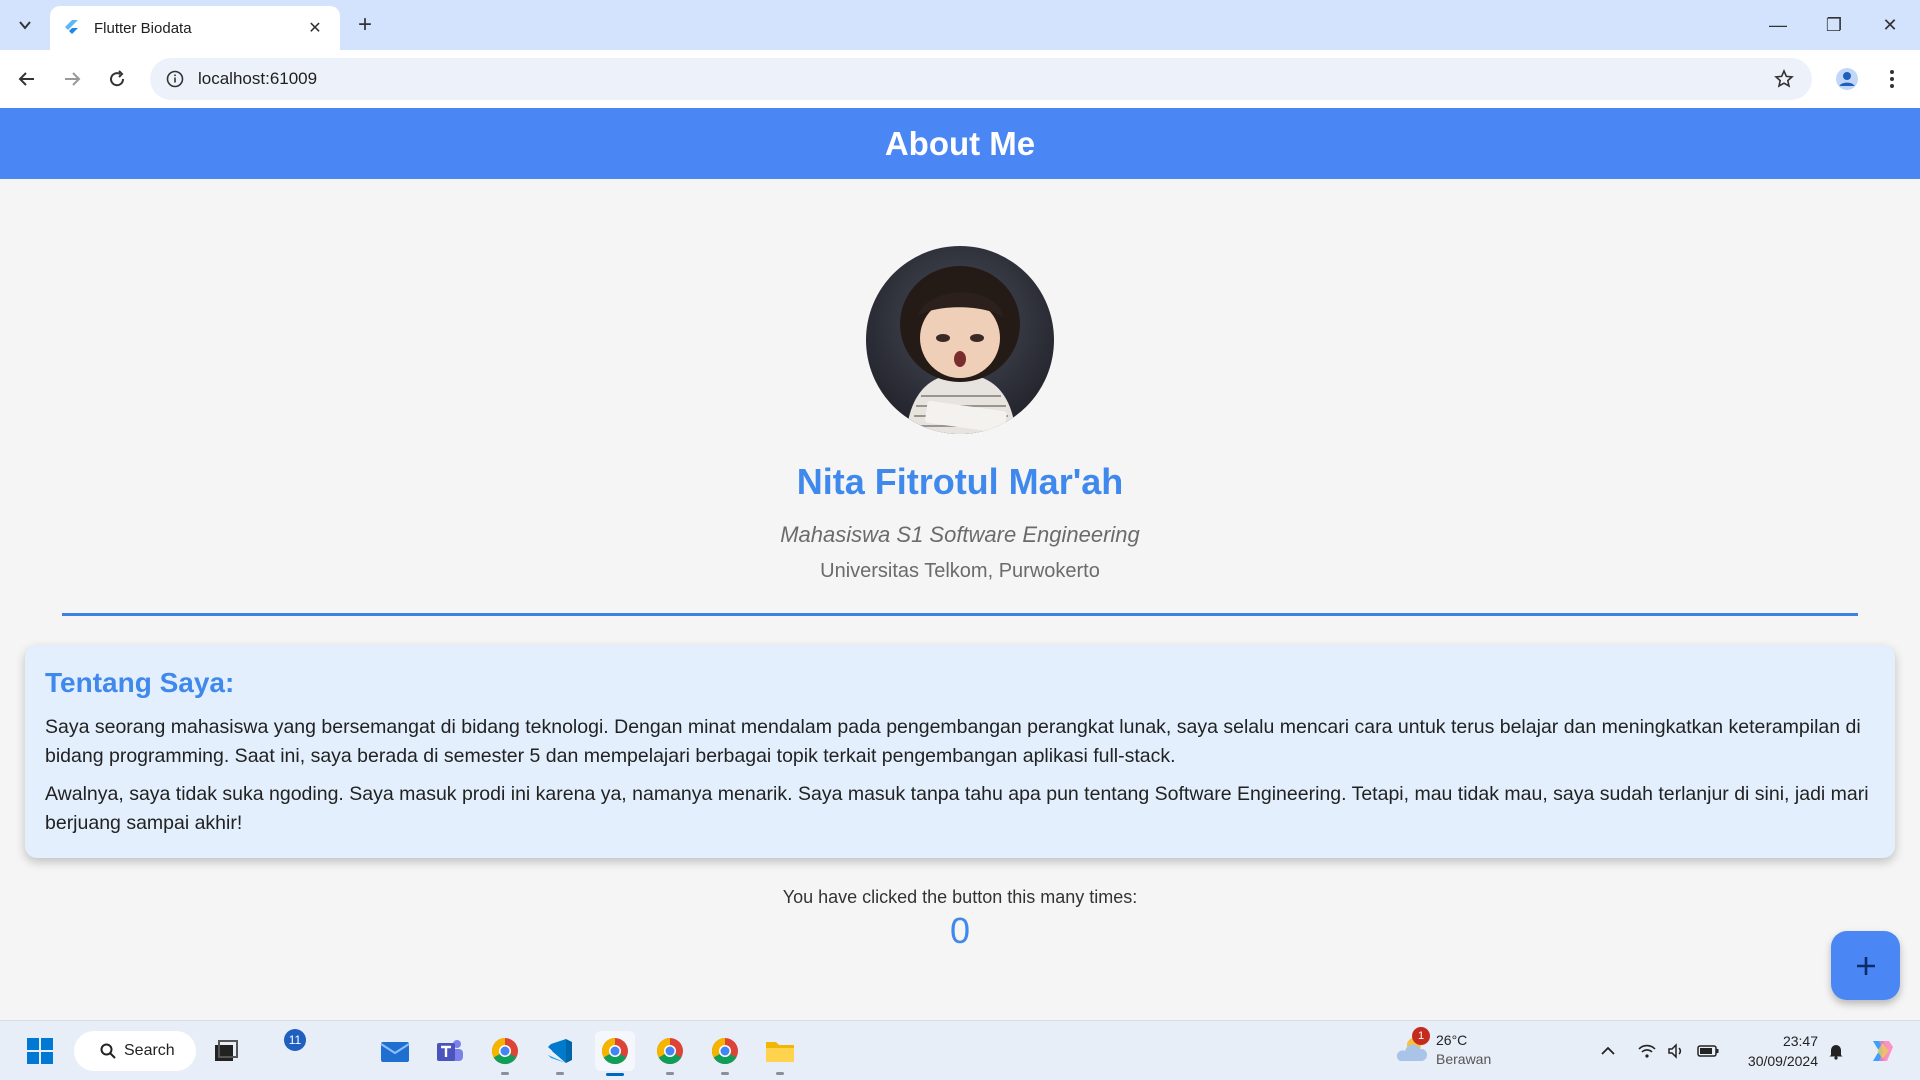 Image resolution: width=1920 pixels, height=1080 pixels. What do you see at coordinates (315, 28) in the screenshot?
I see `tab-close-icon: ✕` at bounding box center [315, 28].